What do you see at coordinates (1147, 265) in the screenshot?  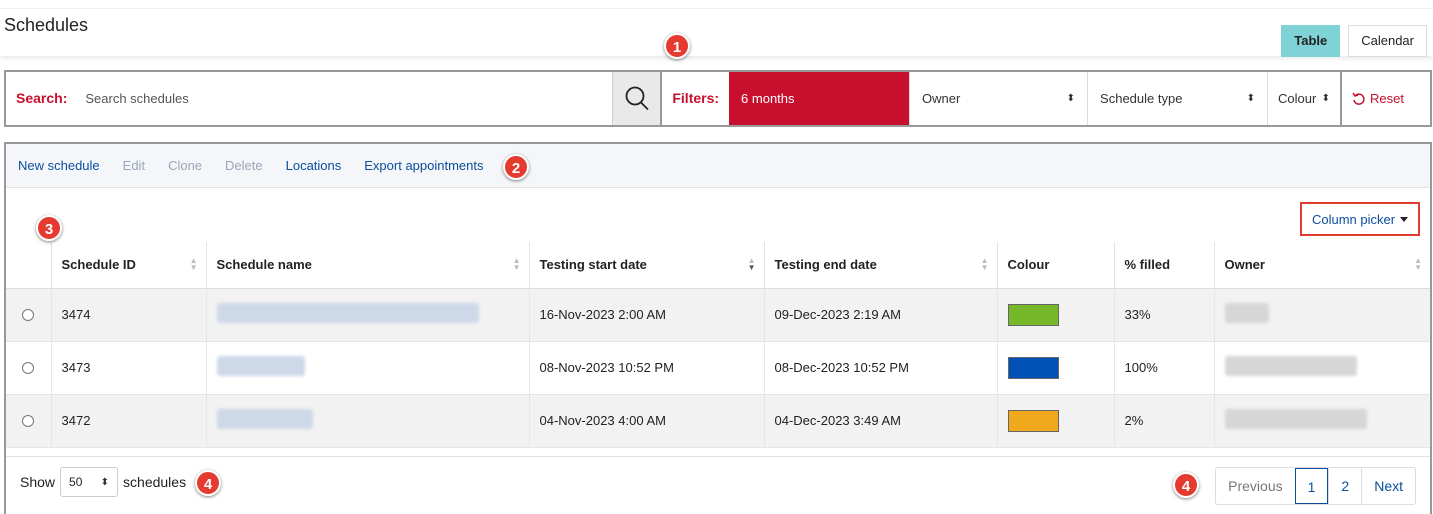 I see `column-header-label: % filled` at bounding box center [1147, 265].